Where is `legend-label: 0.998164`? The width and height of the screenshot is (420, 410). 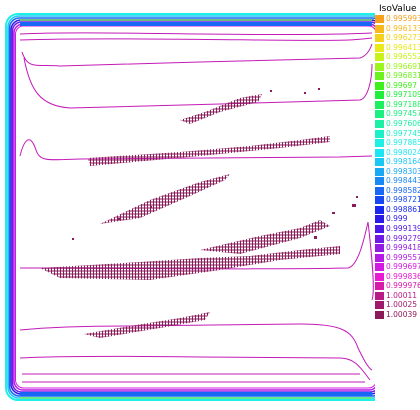
legend-label: 0.998164 is located at coordinates (403, 162).